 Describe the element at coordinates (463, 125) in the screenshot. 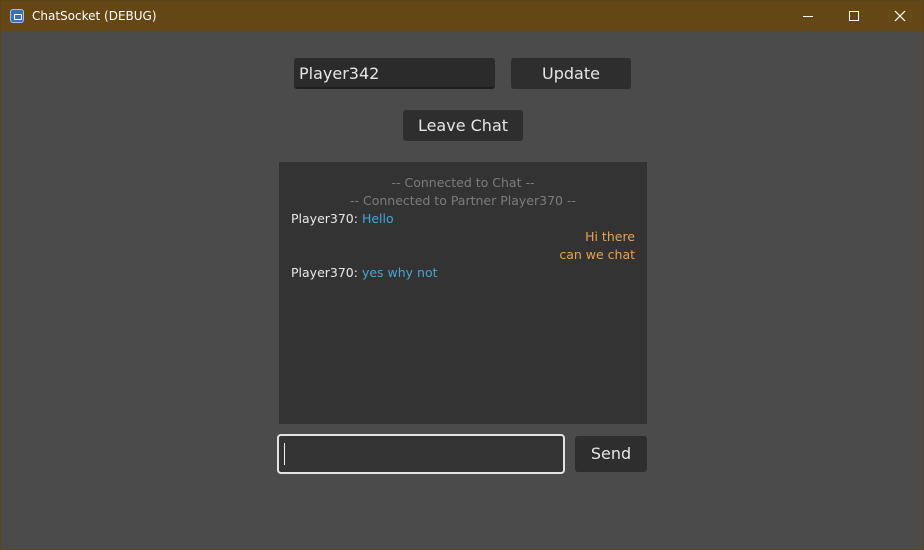

I see `leave-chat-button: Leave Chat` at that location.